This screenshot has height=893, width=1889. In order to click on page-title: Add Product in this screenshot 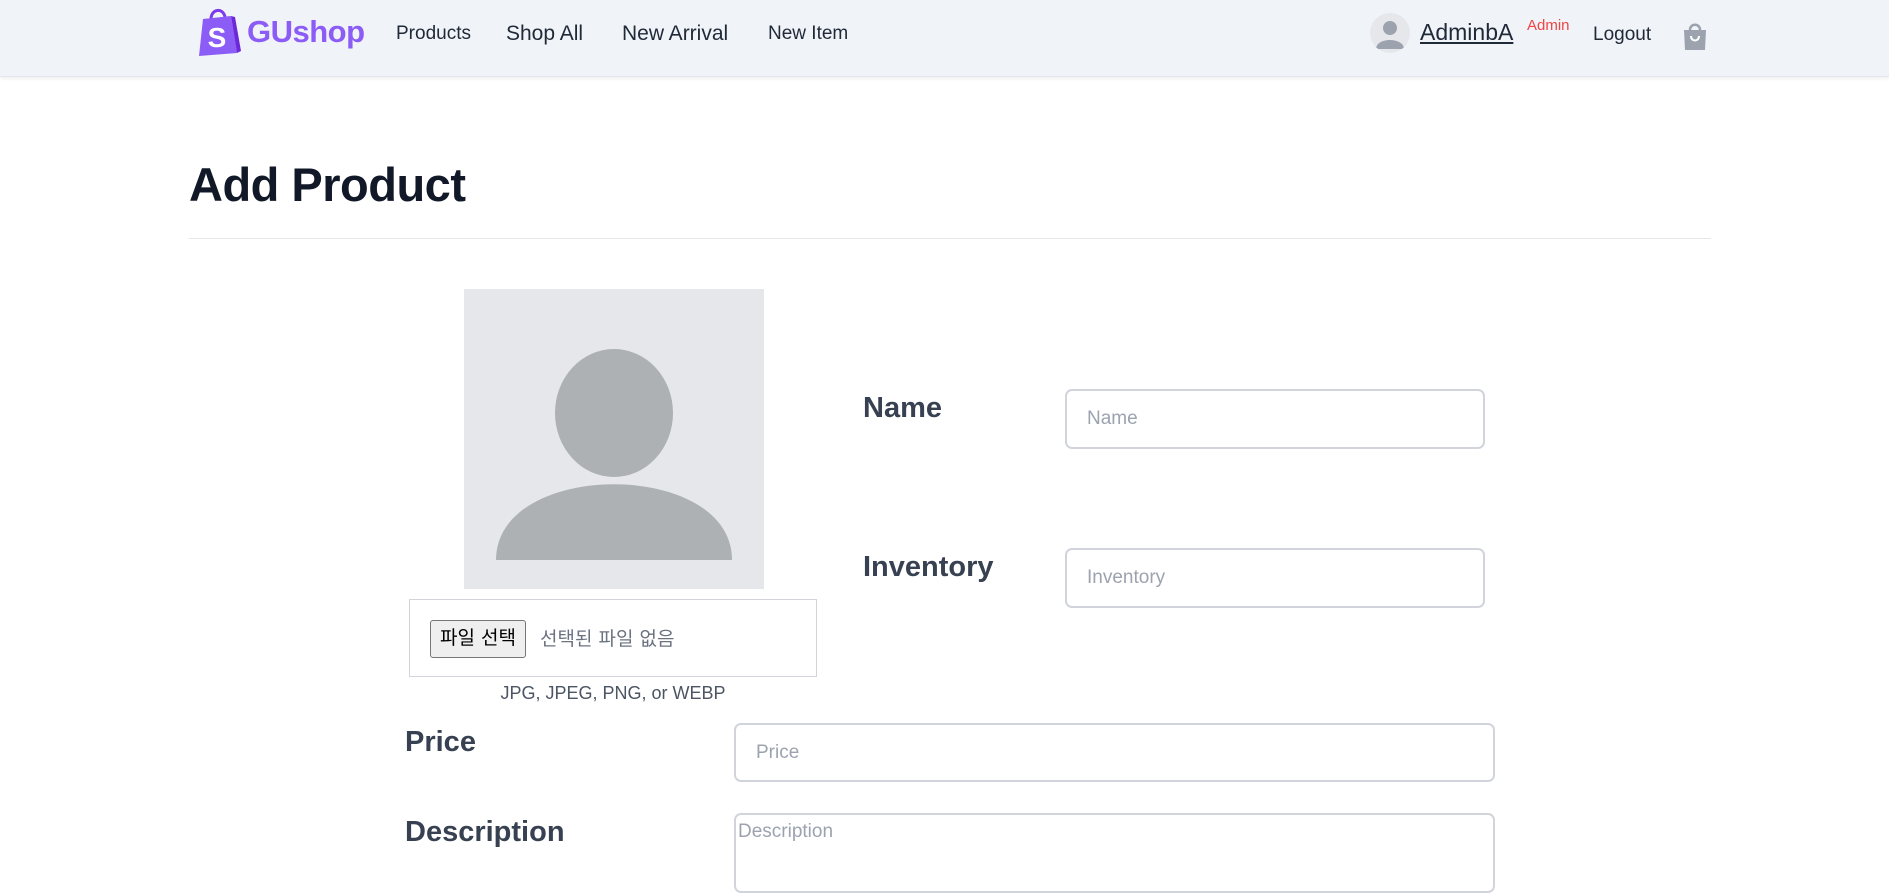, I will do `click(327, 184)`.